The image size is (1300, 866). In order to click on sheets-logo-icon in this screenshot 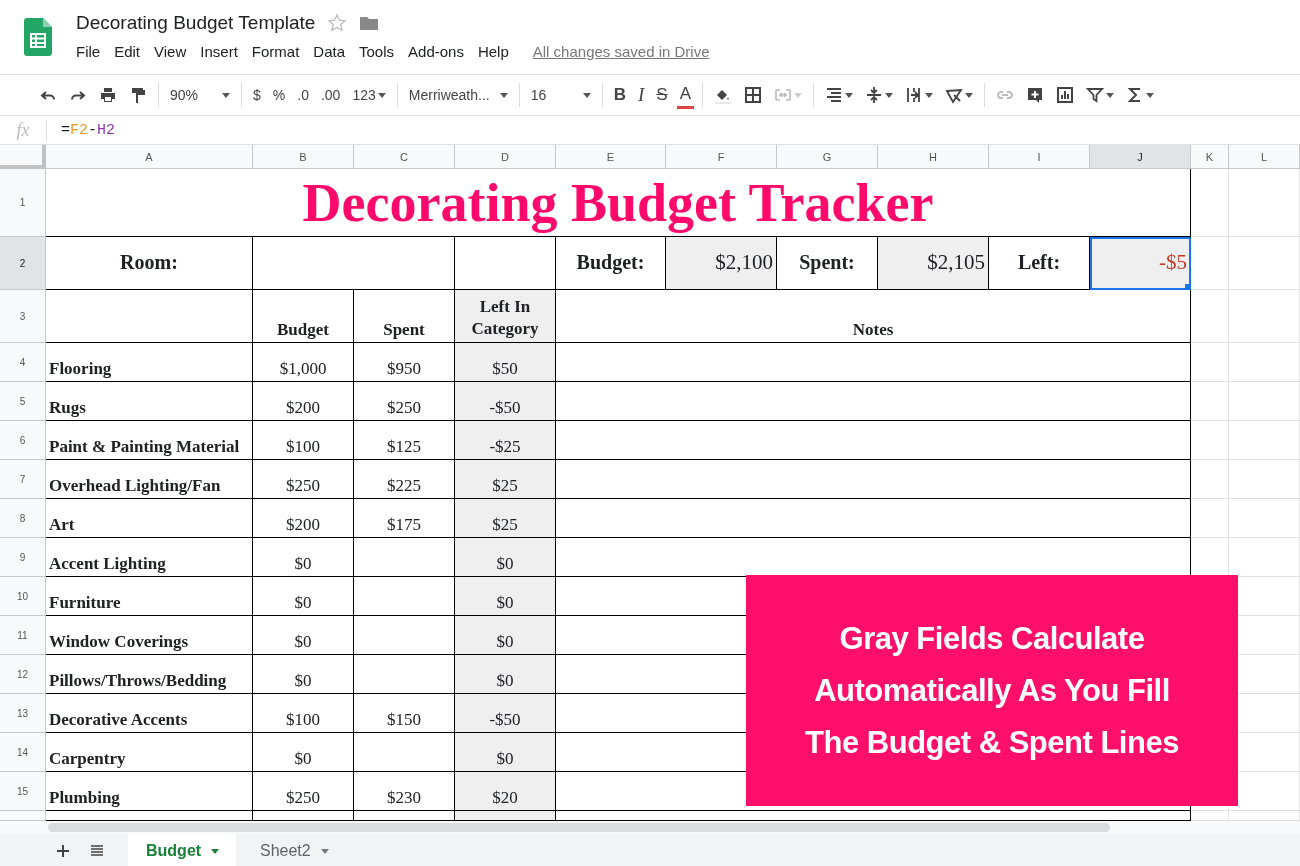, I will do `click(38, 37)`.